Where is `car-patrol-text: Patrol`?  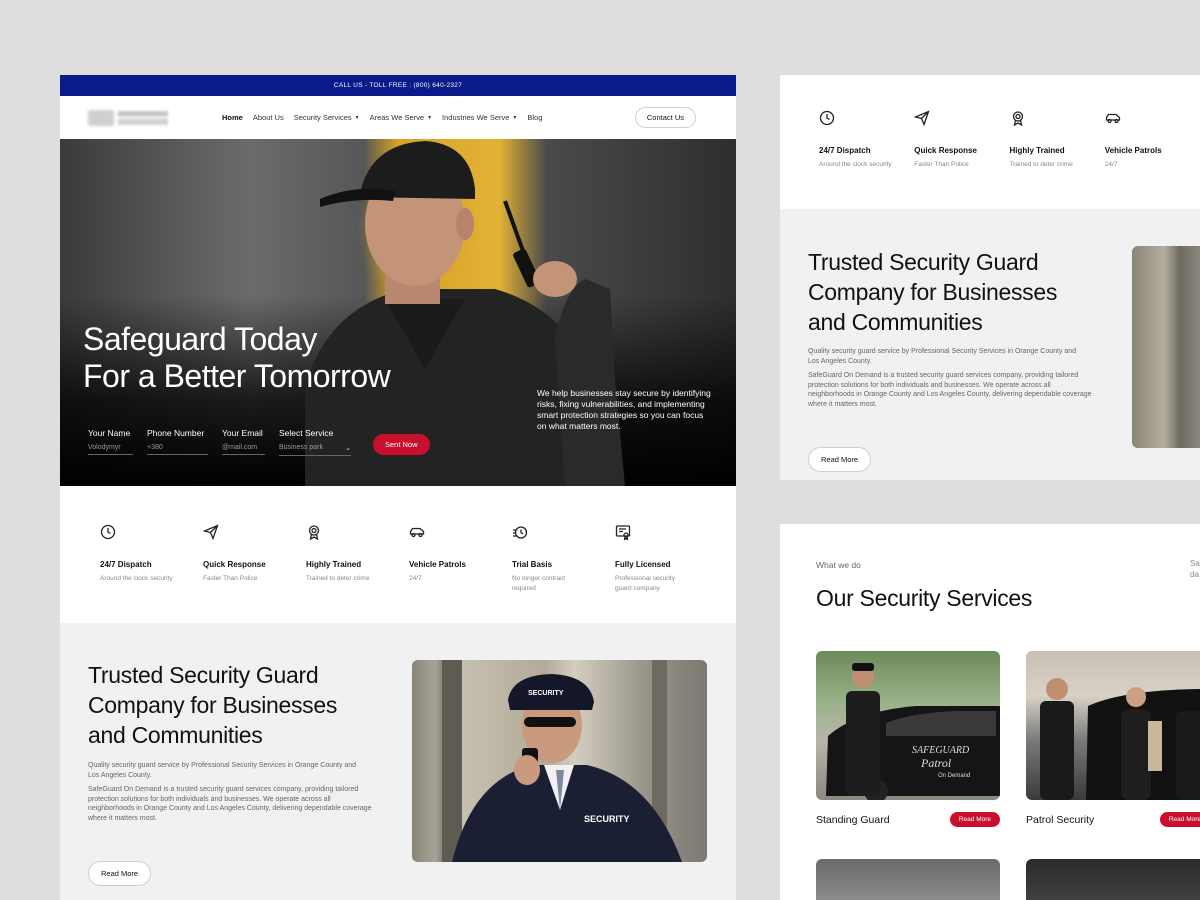
car-patrol-text: Patrol is located at coordinates (936, 763).